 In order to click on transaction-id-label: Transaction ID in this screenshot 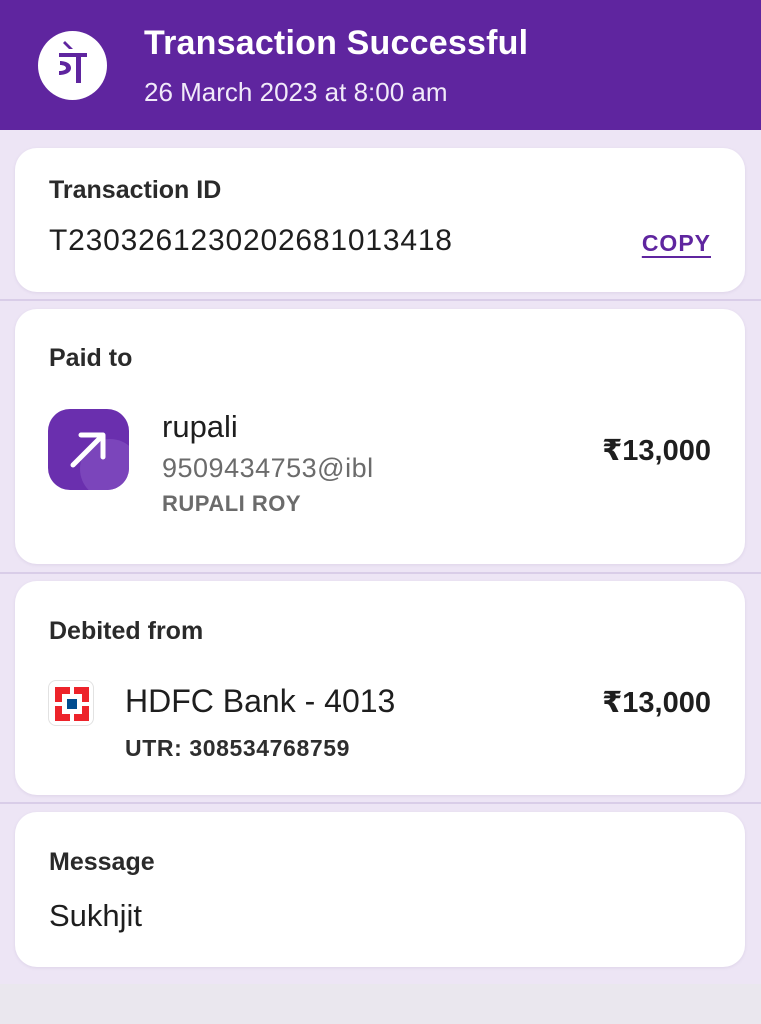, I will do `click(135, 190)`.